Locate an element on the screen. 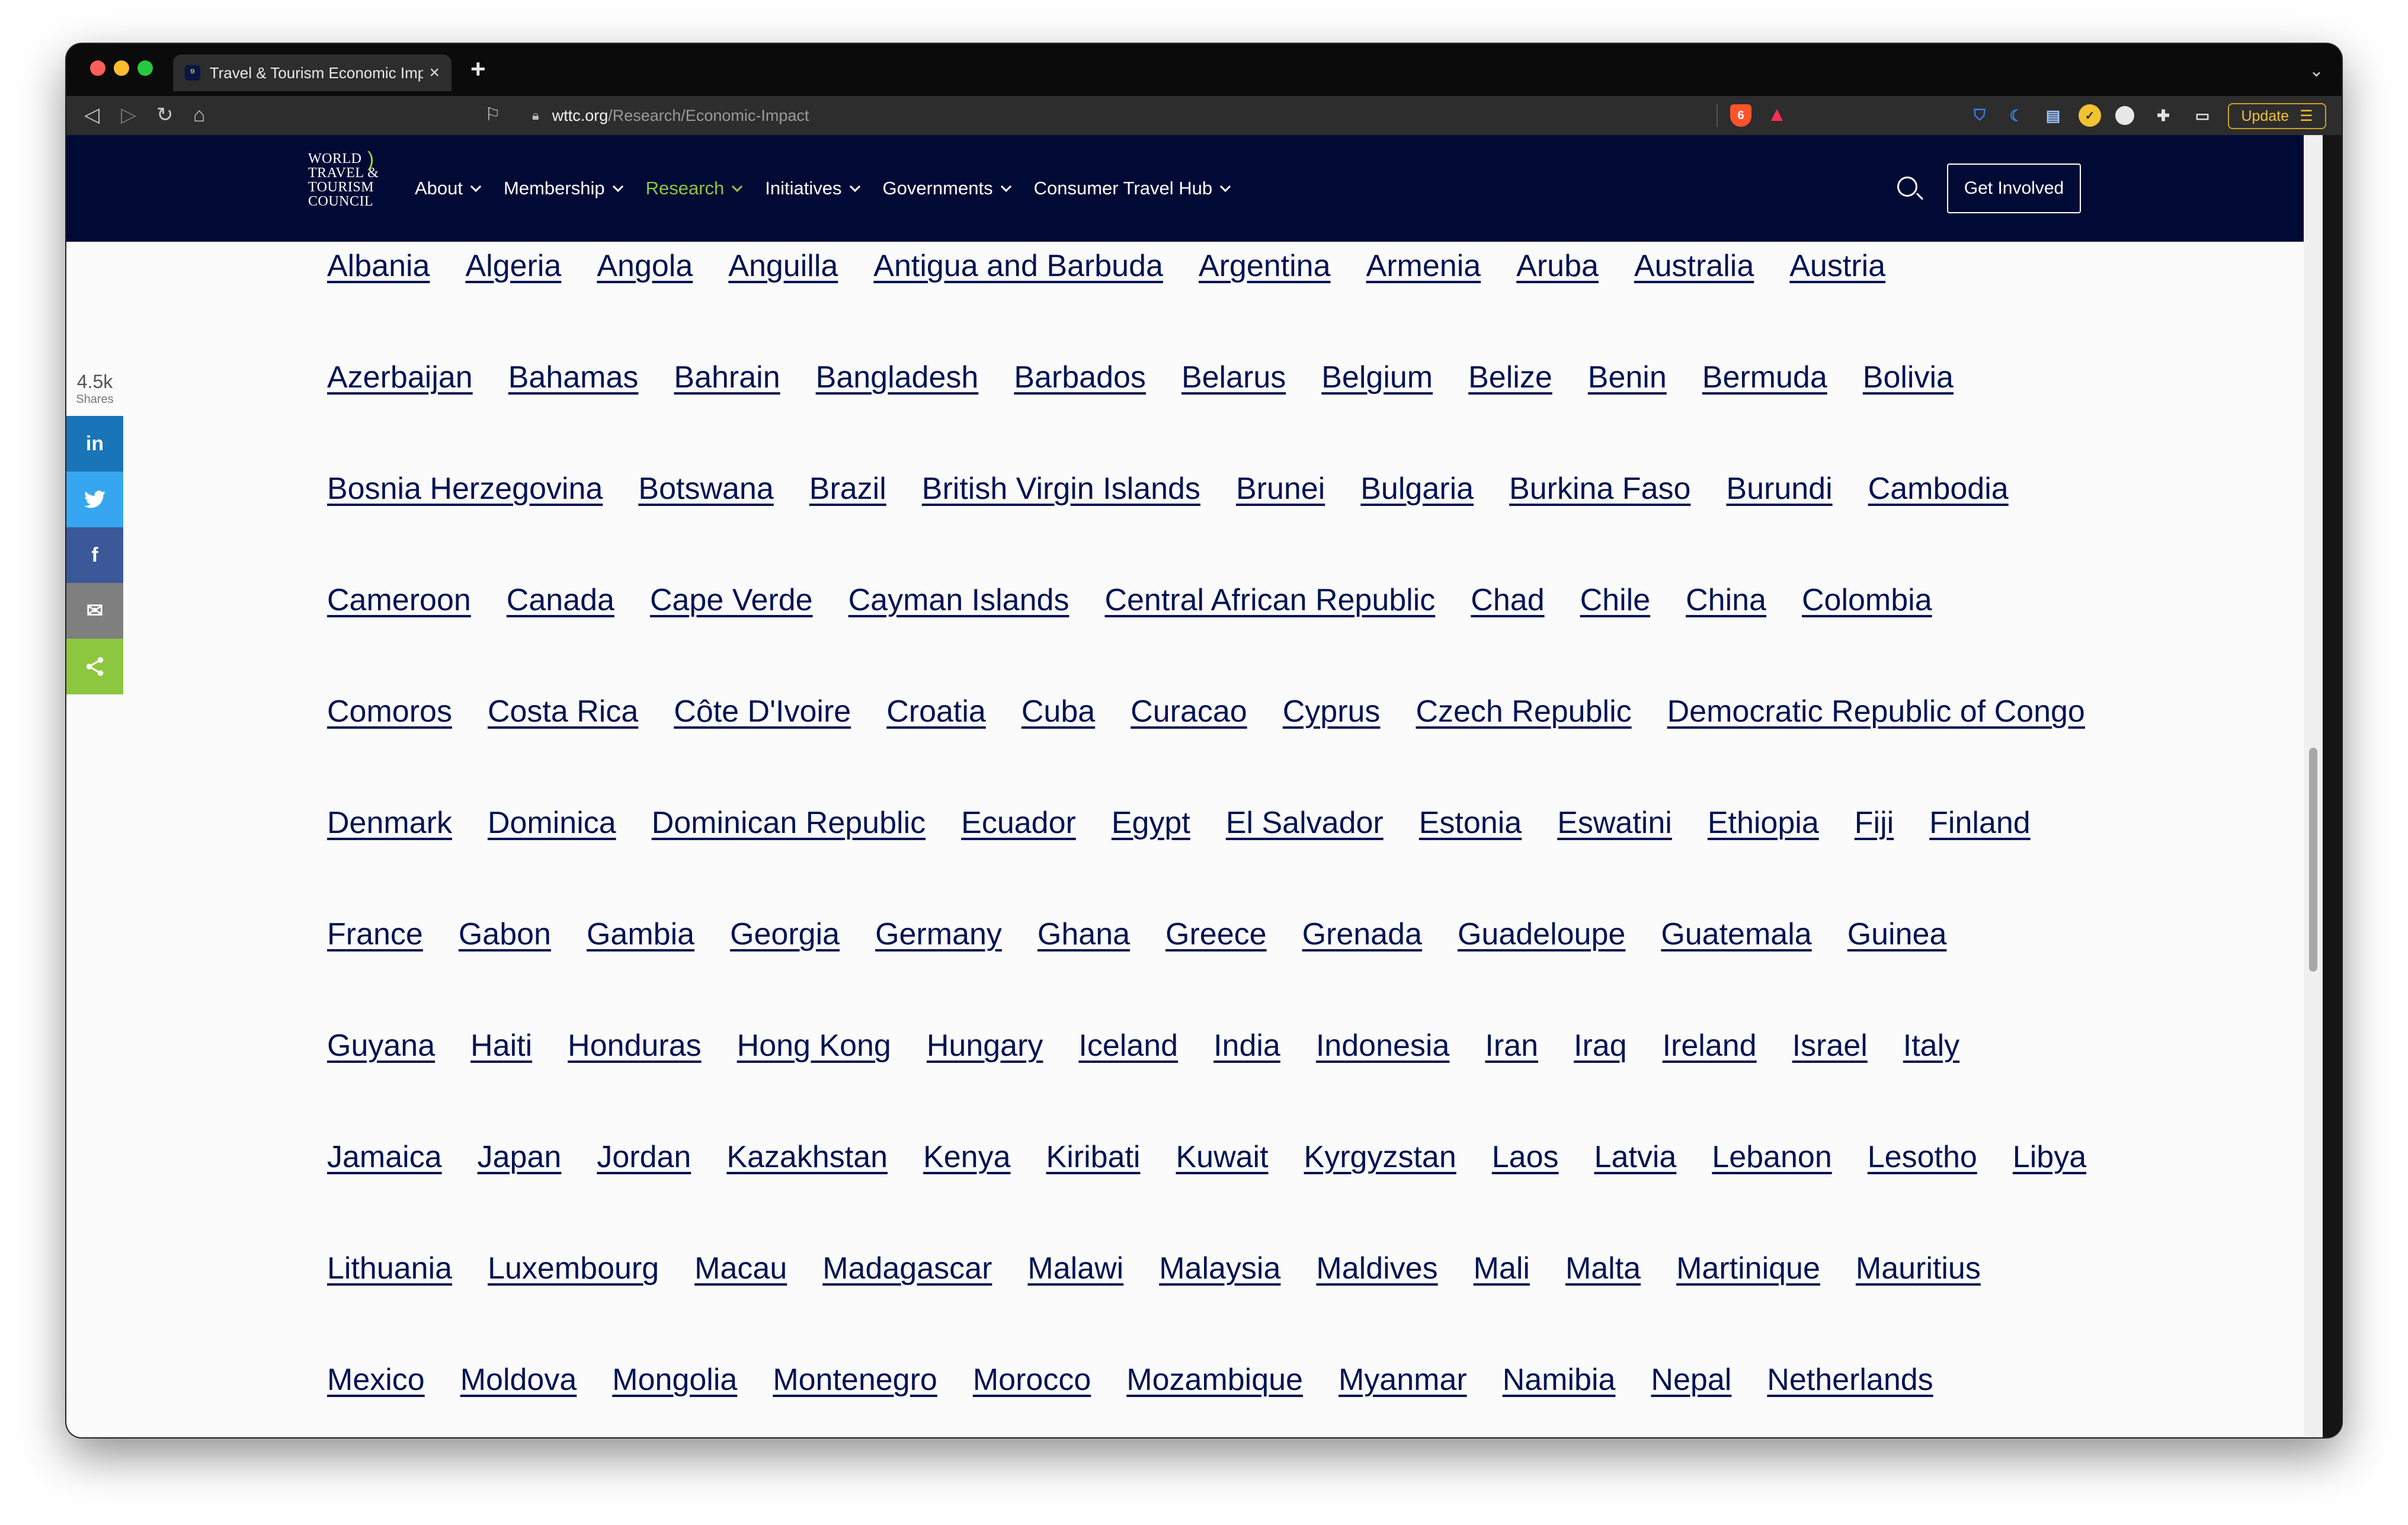 The height and width of the screenshot is (1525, 2408). country-link: Guyana is located at coordinates (381, 1045).